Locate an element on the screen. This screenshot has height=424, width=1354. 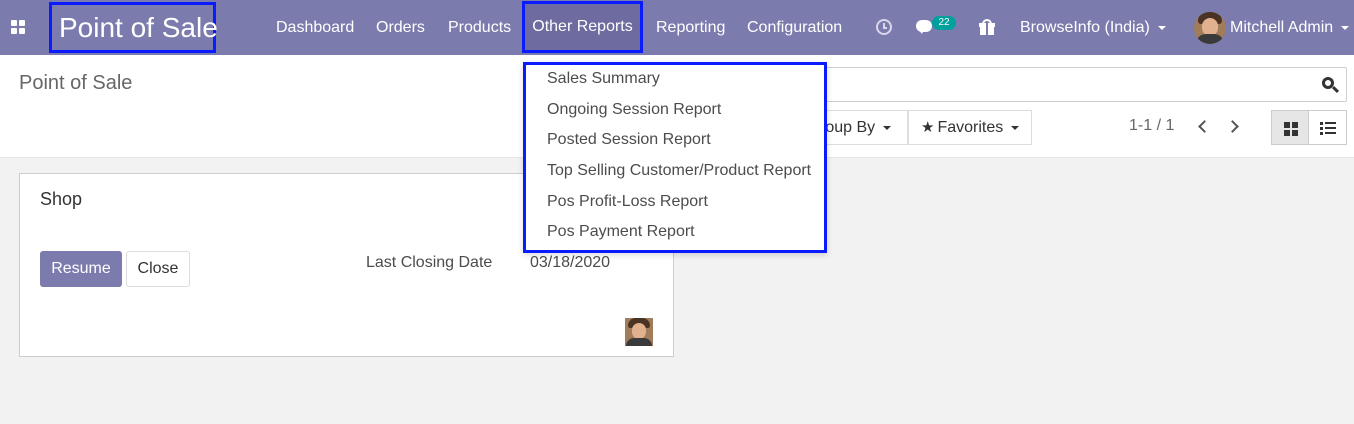
activity-clock-icon is located at coordinates (884, 27).